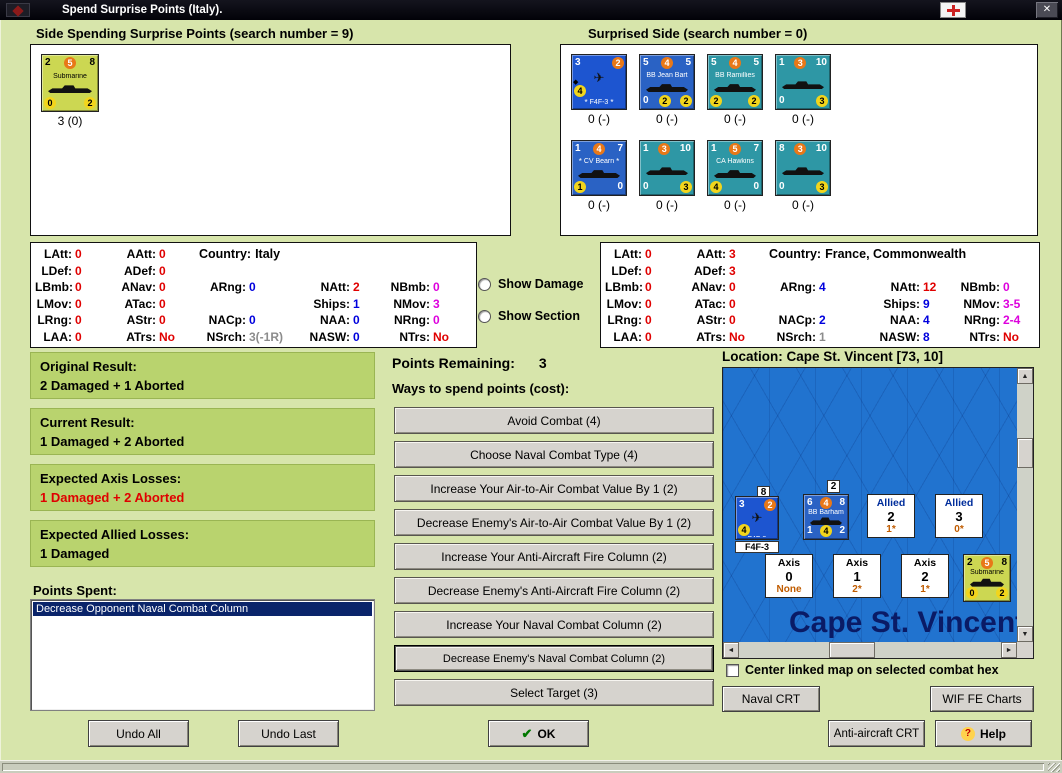 The image size is (1062, 773). I want to click on unit-counter-f4f-3: 3 2✈4F4F-3, so click(757, 518).